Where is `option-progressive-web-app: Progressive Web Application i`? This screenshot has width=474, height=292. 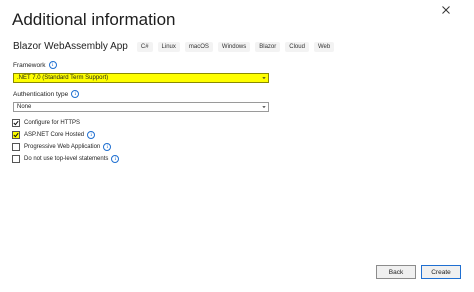 option-progressive-web-app: Progressive Web Application i is located at coordinates (62, 147).